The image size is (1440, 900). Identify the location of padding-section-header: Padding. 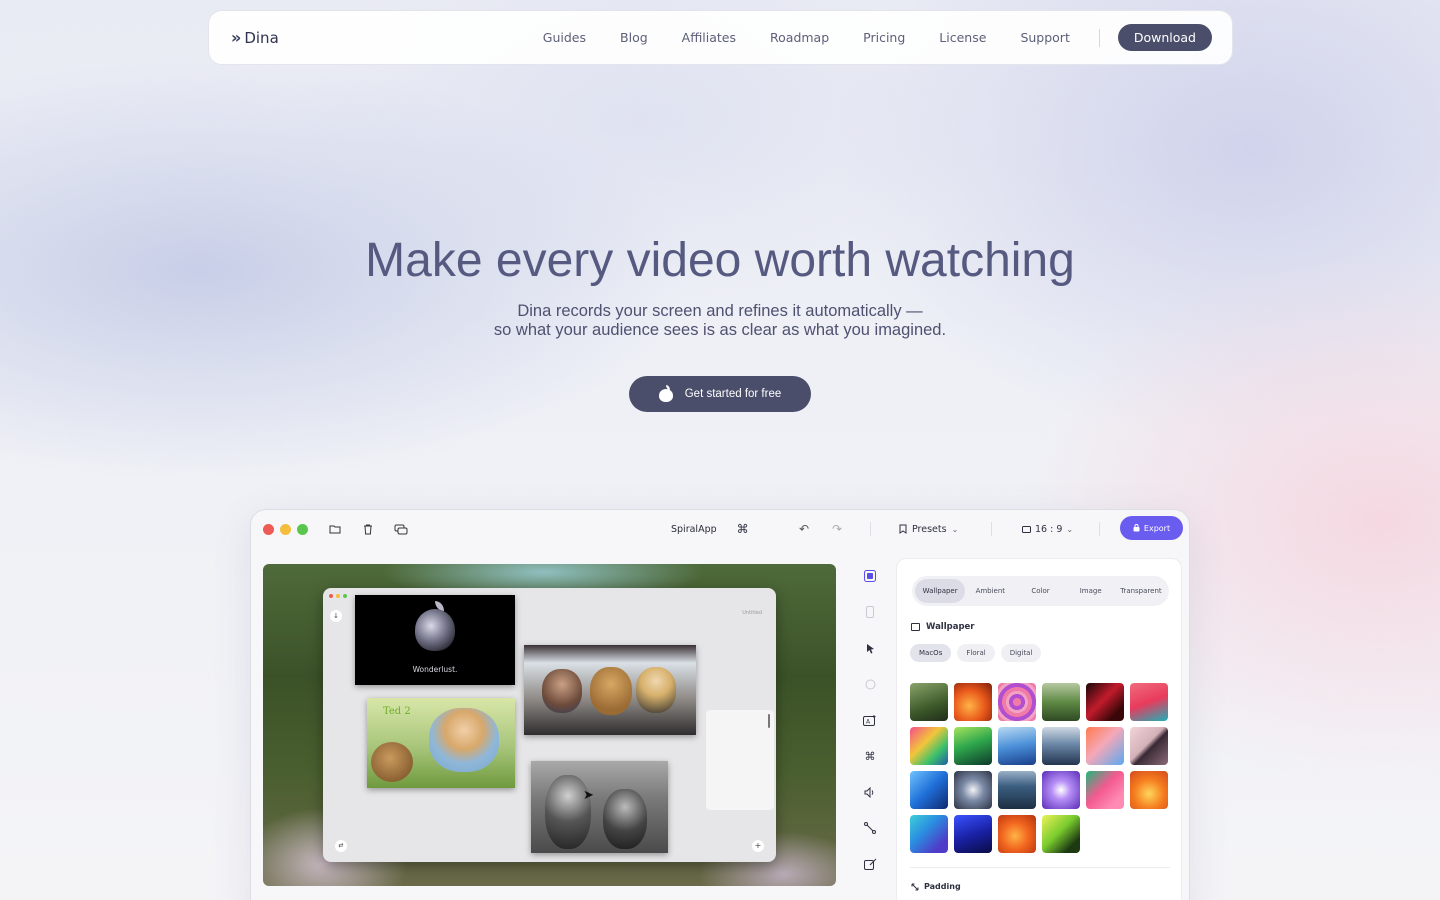
(936, 886).